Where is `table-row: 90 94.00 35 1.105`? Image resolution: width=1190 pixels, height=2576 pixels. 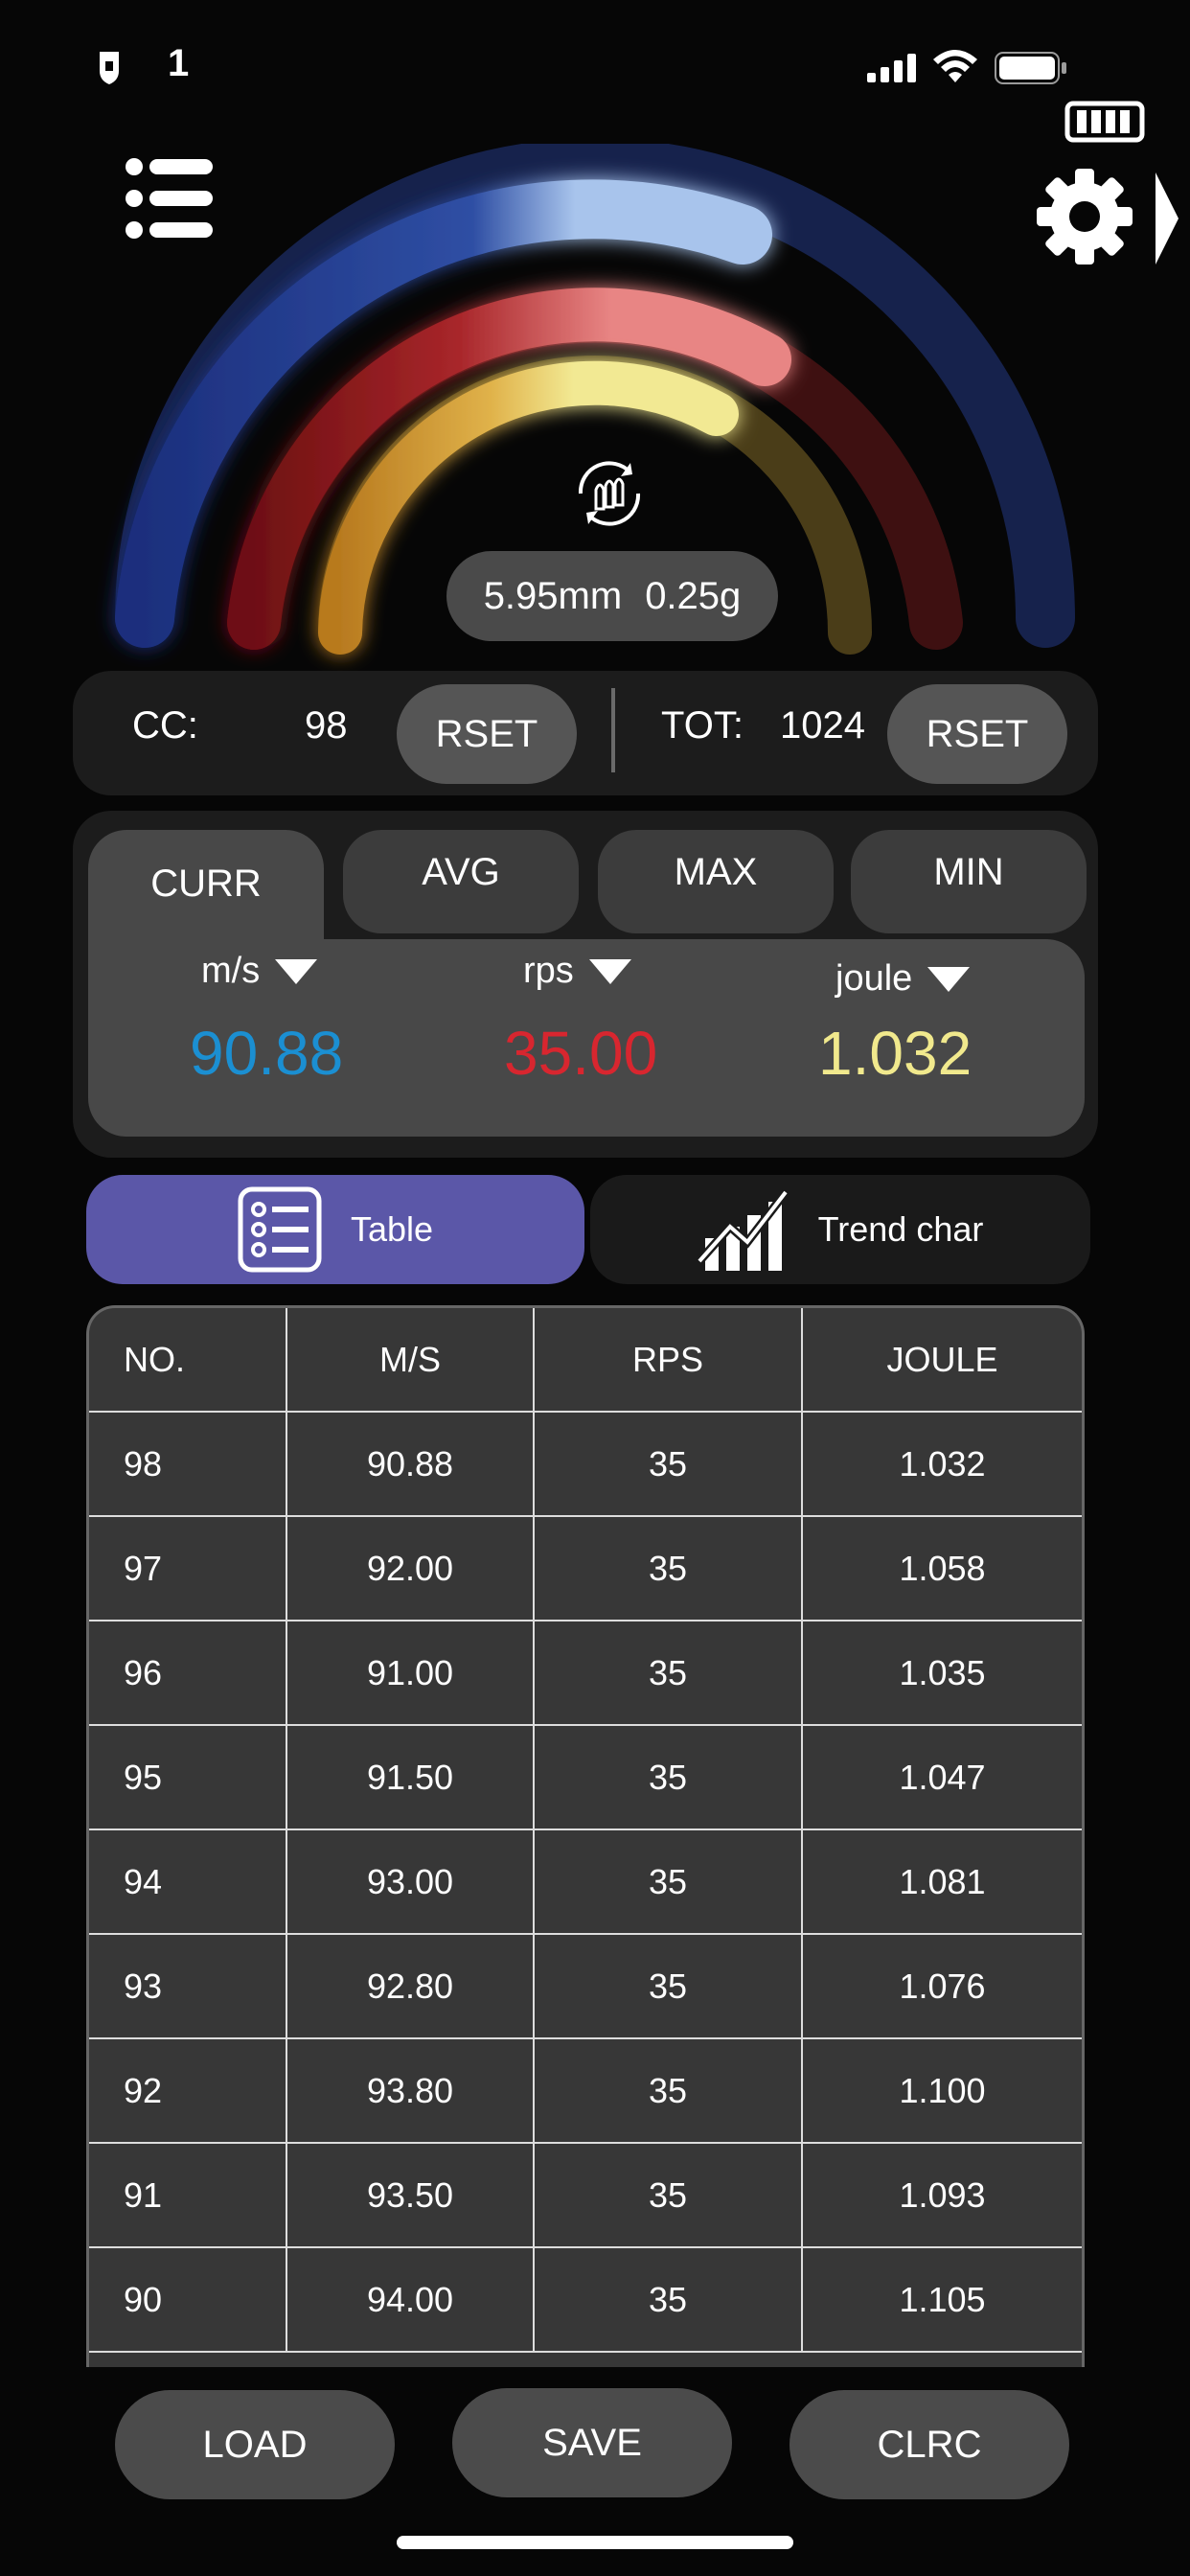 table-row: 90 94.00 35 1.105 is located at coordinates (586, 2299).